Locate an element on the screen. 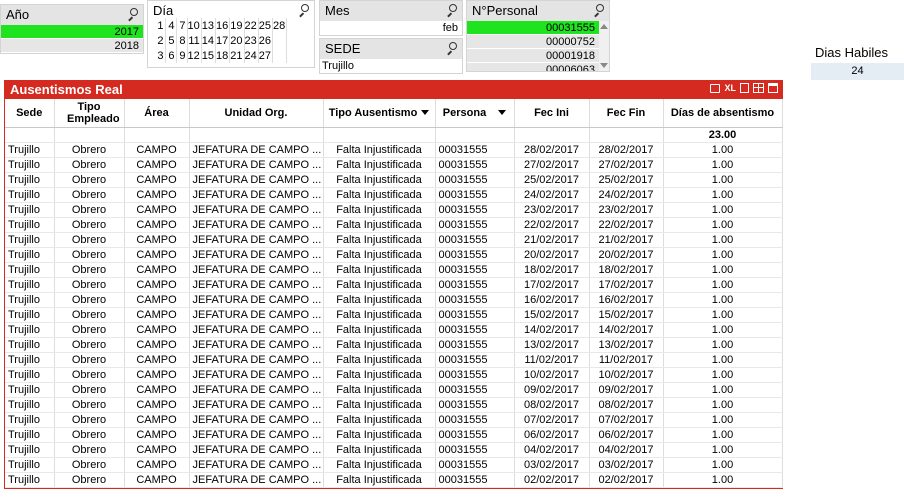  dia-item: 6 is located at coordinates (171, 55).